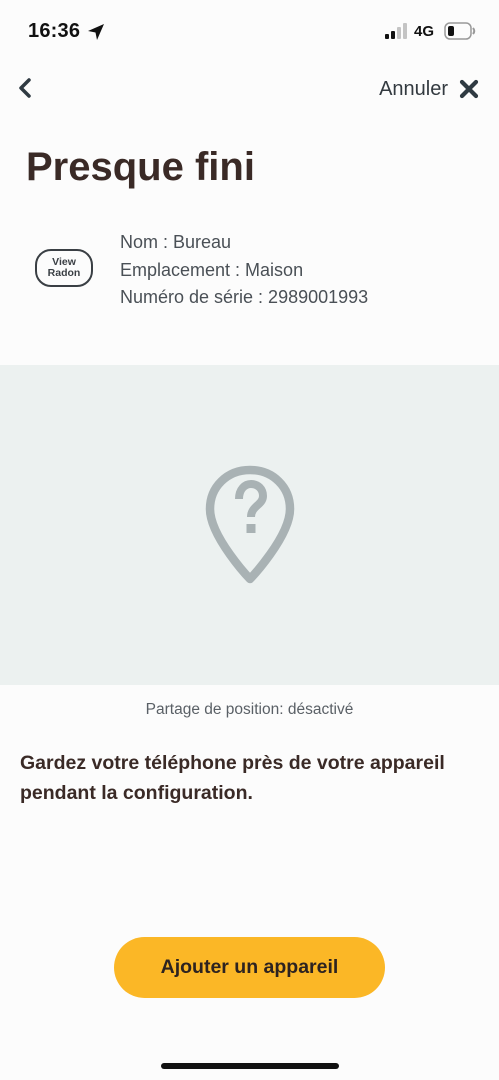 This screenshot has height=1080, width=499. What do you see at coordinates (64, 273) in the screenshot?
I see `device-logo-line2: Radon` at bounding box center [64, 273].